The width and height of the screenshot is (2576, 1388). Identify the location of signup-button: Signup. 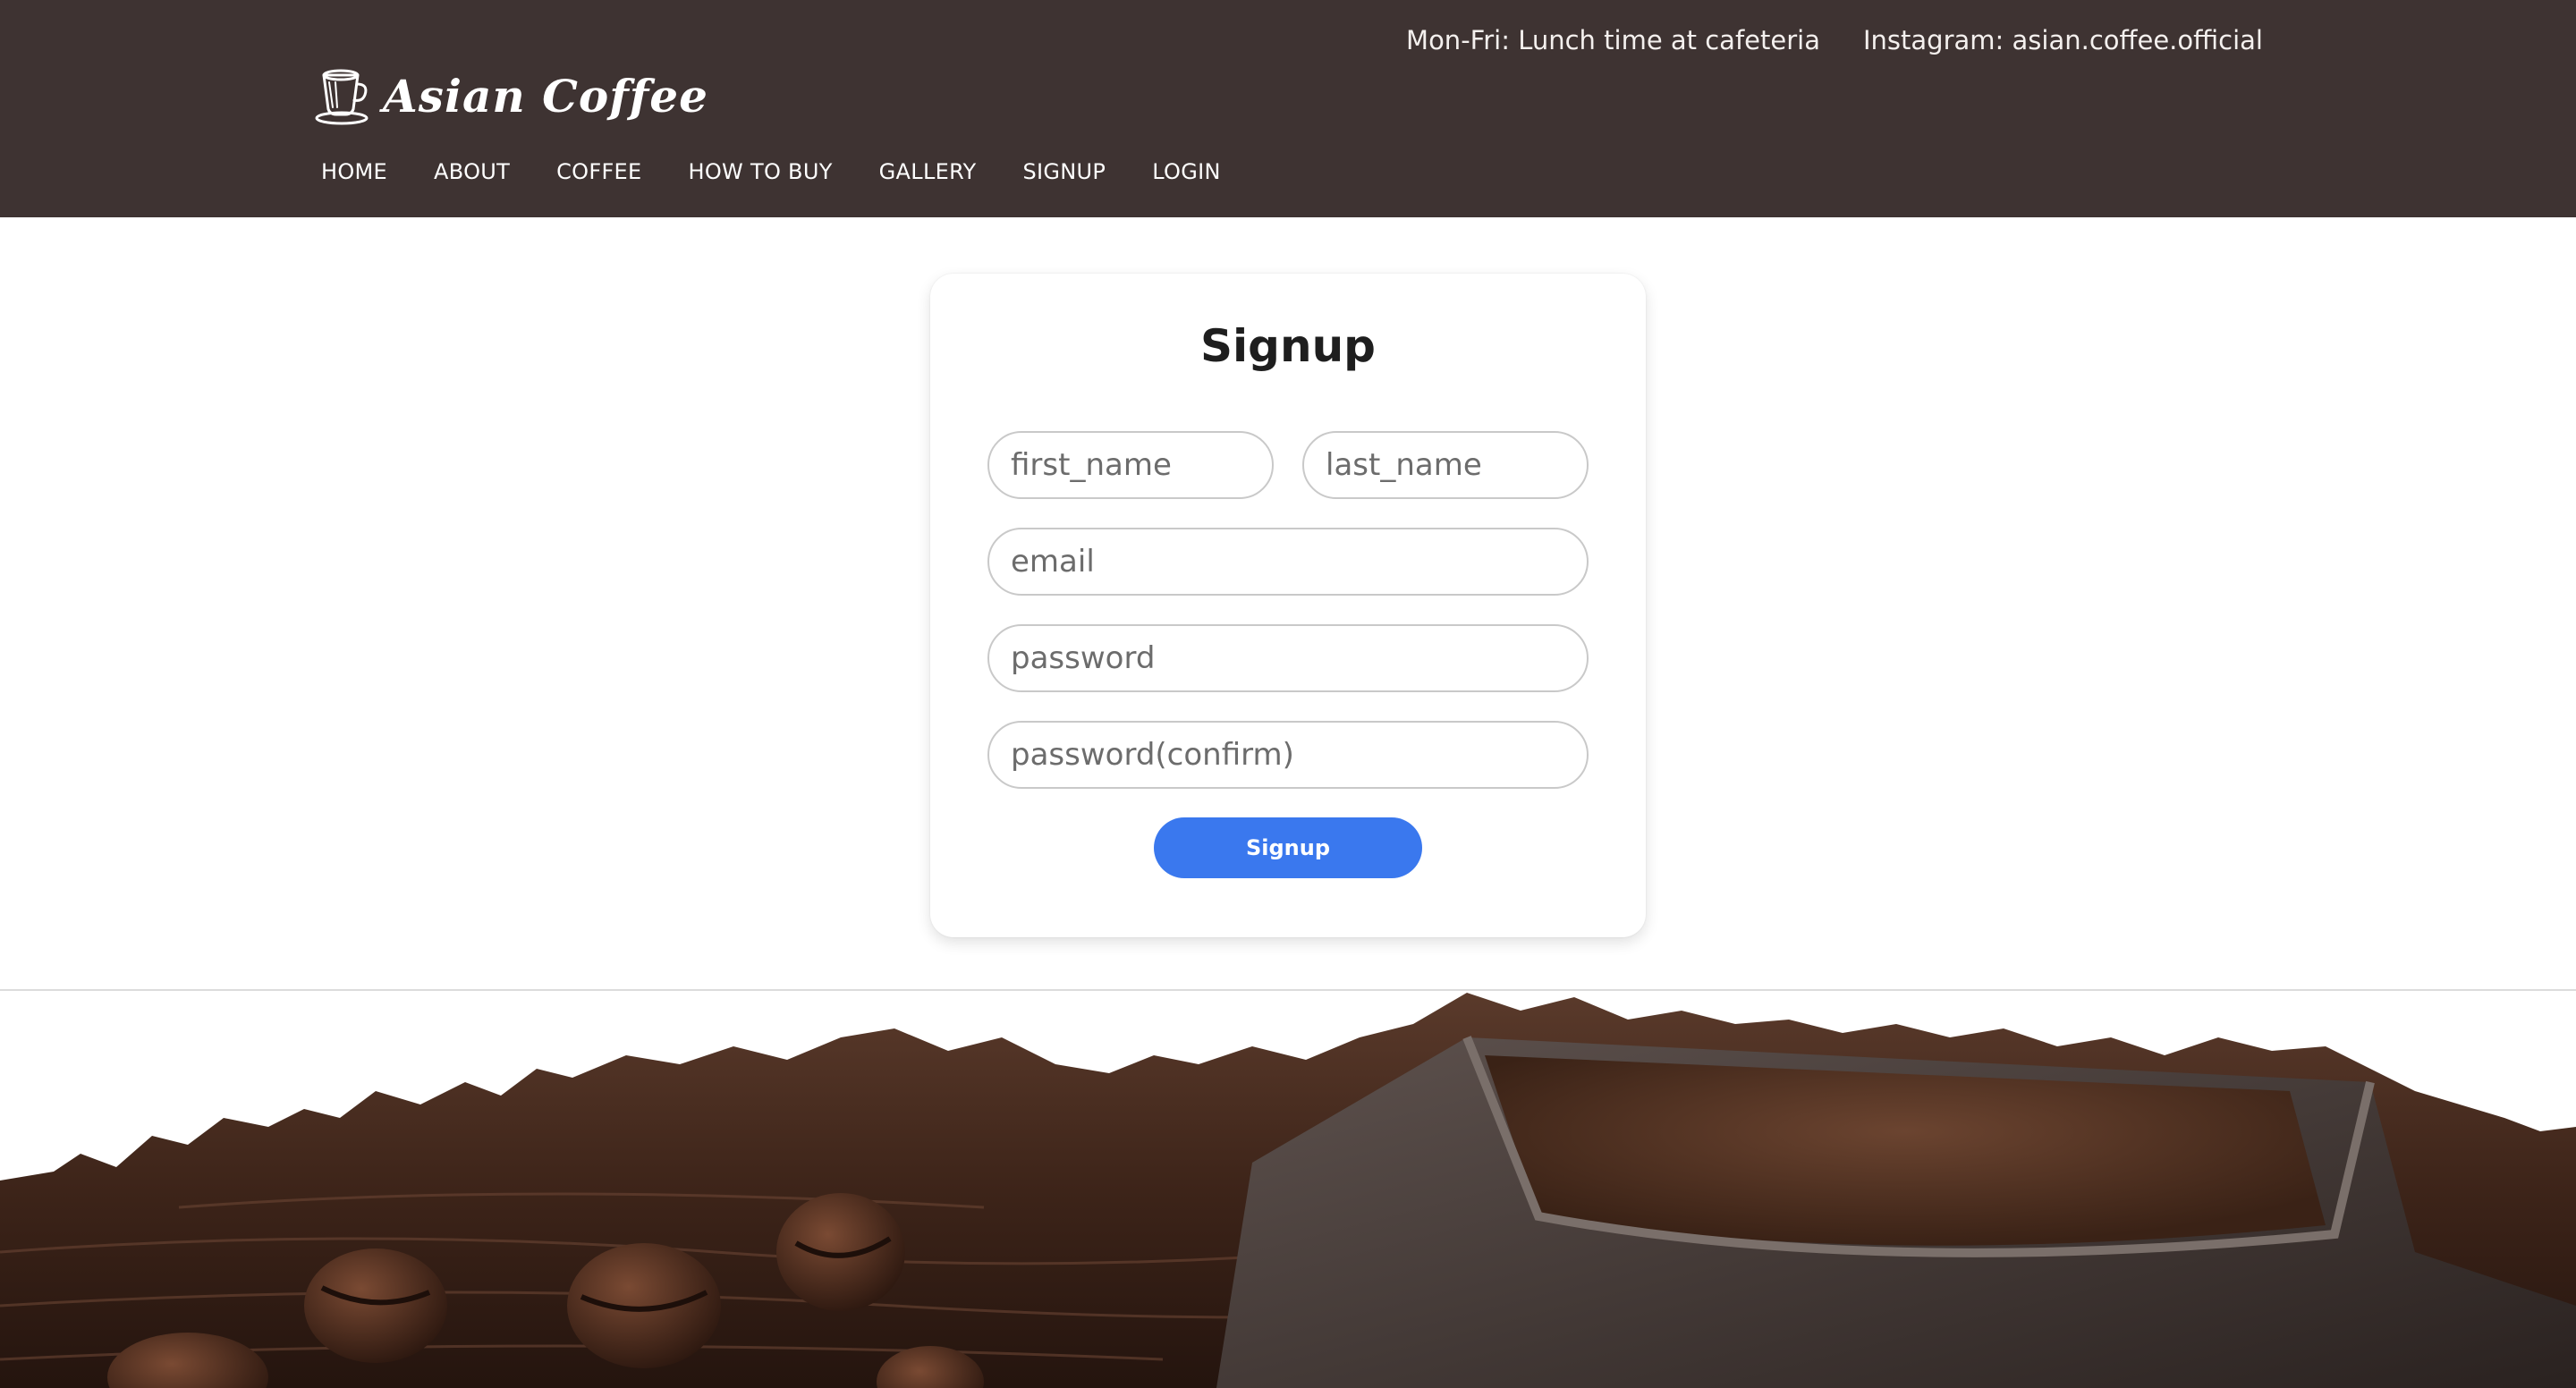
(1288, 847).